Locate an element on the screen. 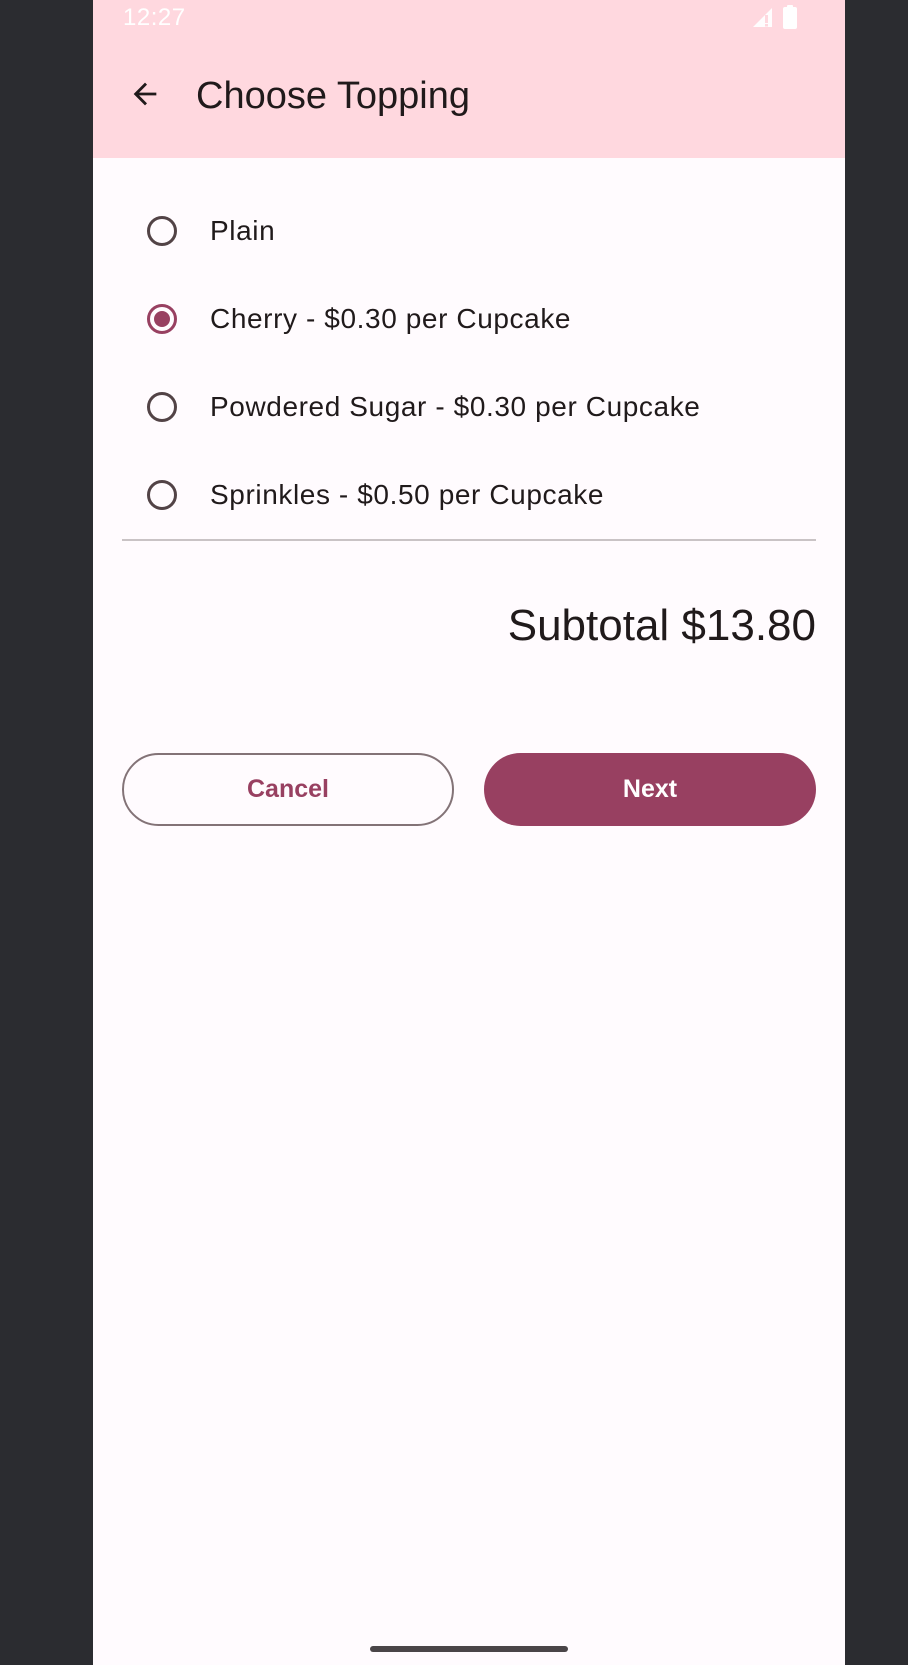  back-button is located at coordinates (145, 96).